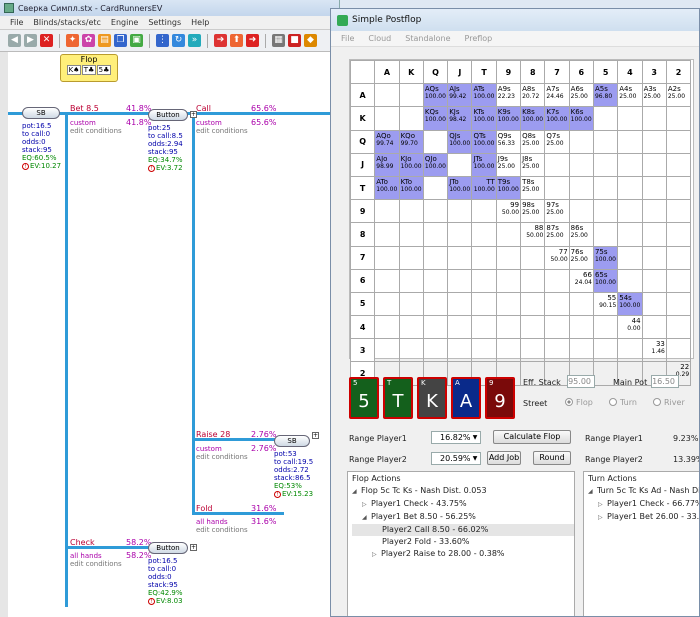 The image size is (700, 617). Describe the element at coordinates (435, 95) in the screenshot. I see `hand-cell: AQs 100.00` at that location.